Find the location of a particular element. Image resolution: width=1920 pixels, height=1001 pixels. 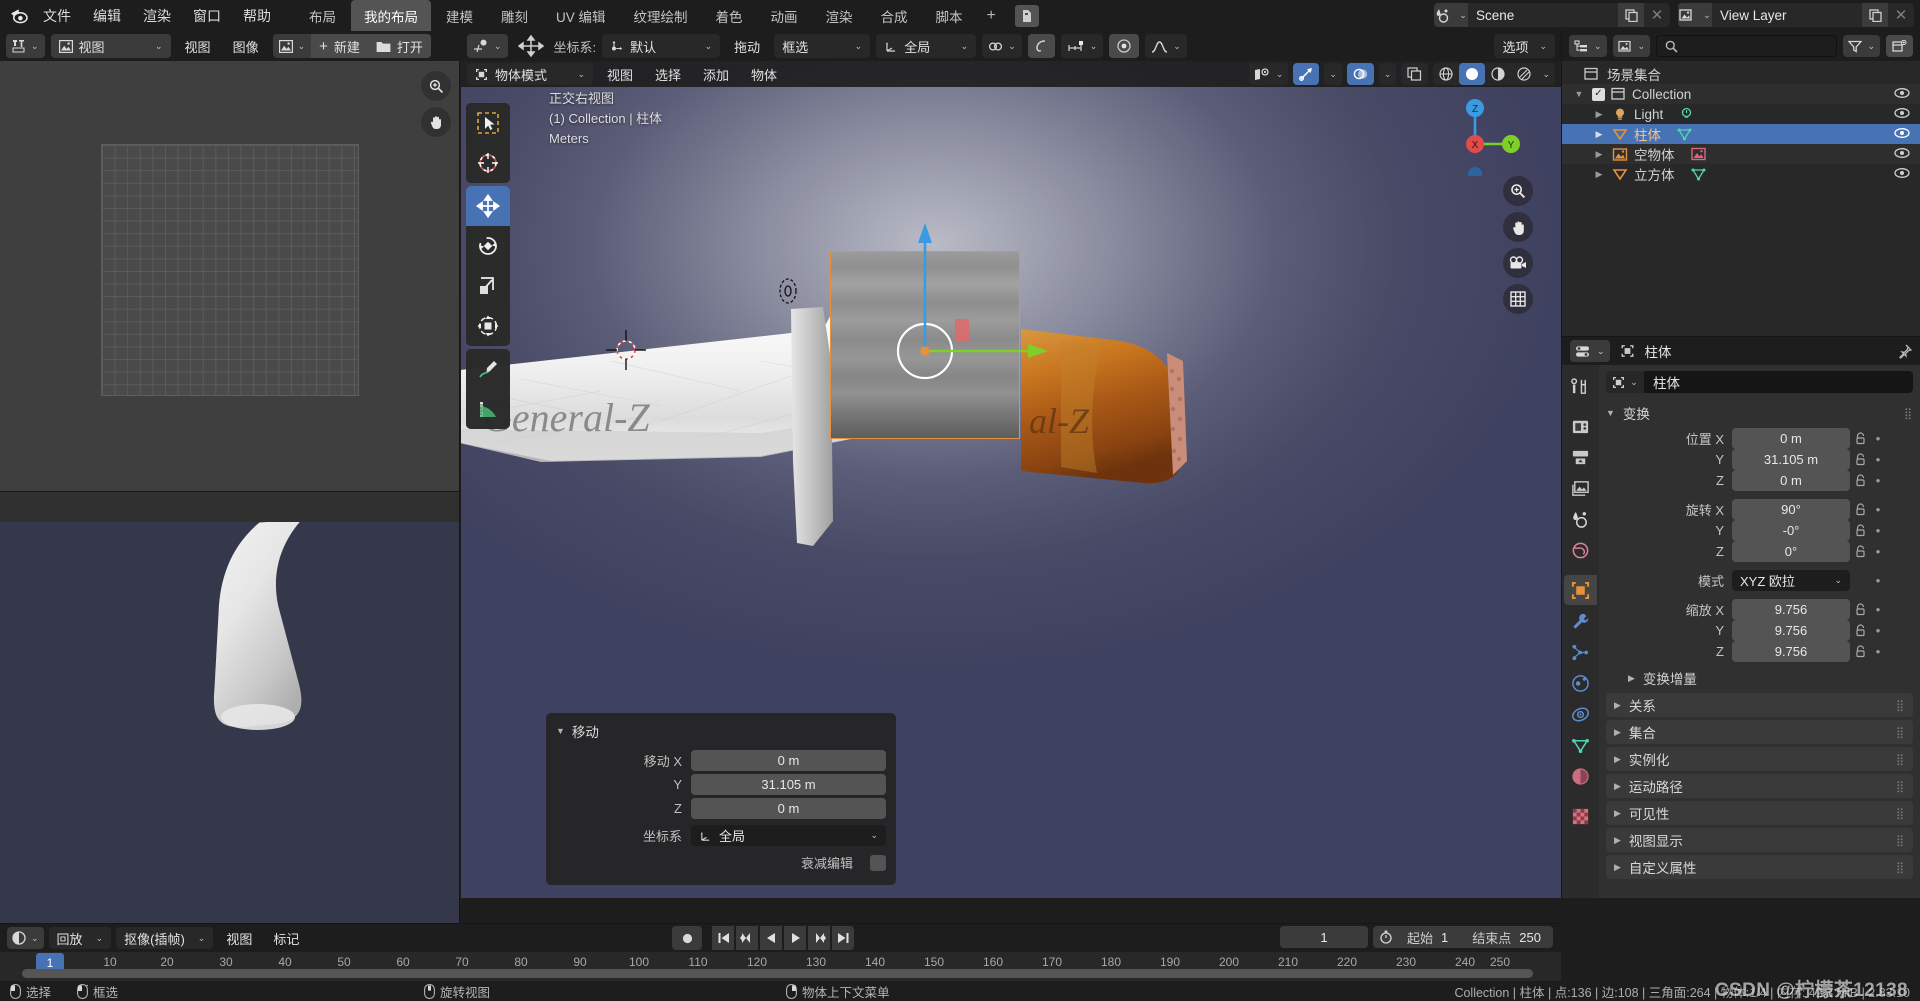

section-motion-paths: ▶ 运动路径 ⣿ is located at coordinates (1759, 786).